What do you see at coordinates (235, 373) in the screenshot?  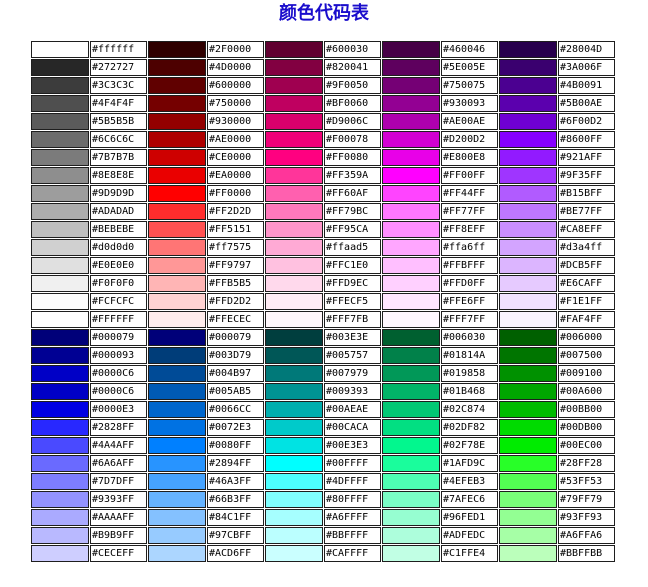 I see `color-code: #004B97` at bounding box center [235, 373].